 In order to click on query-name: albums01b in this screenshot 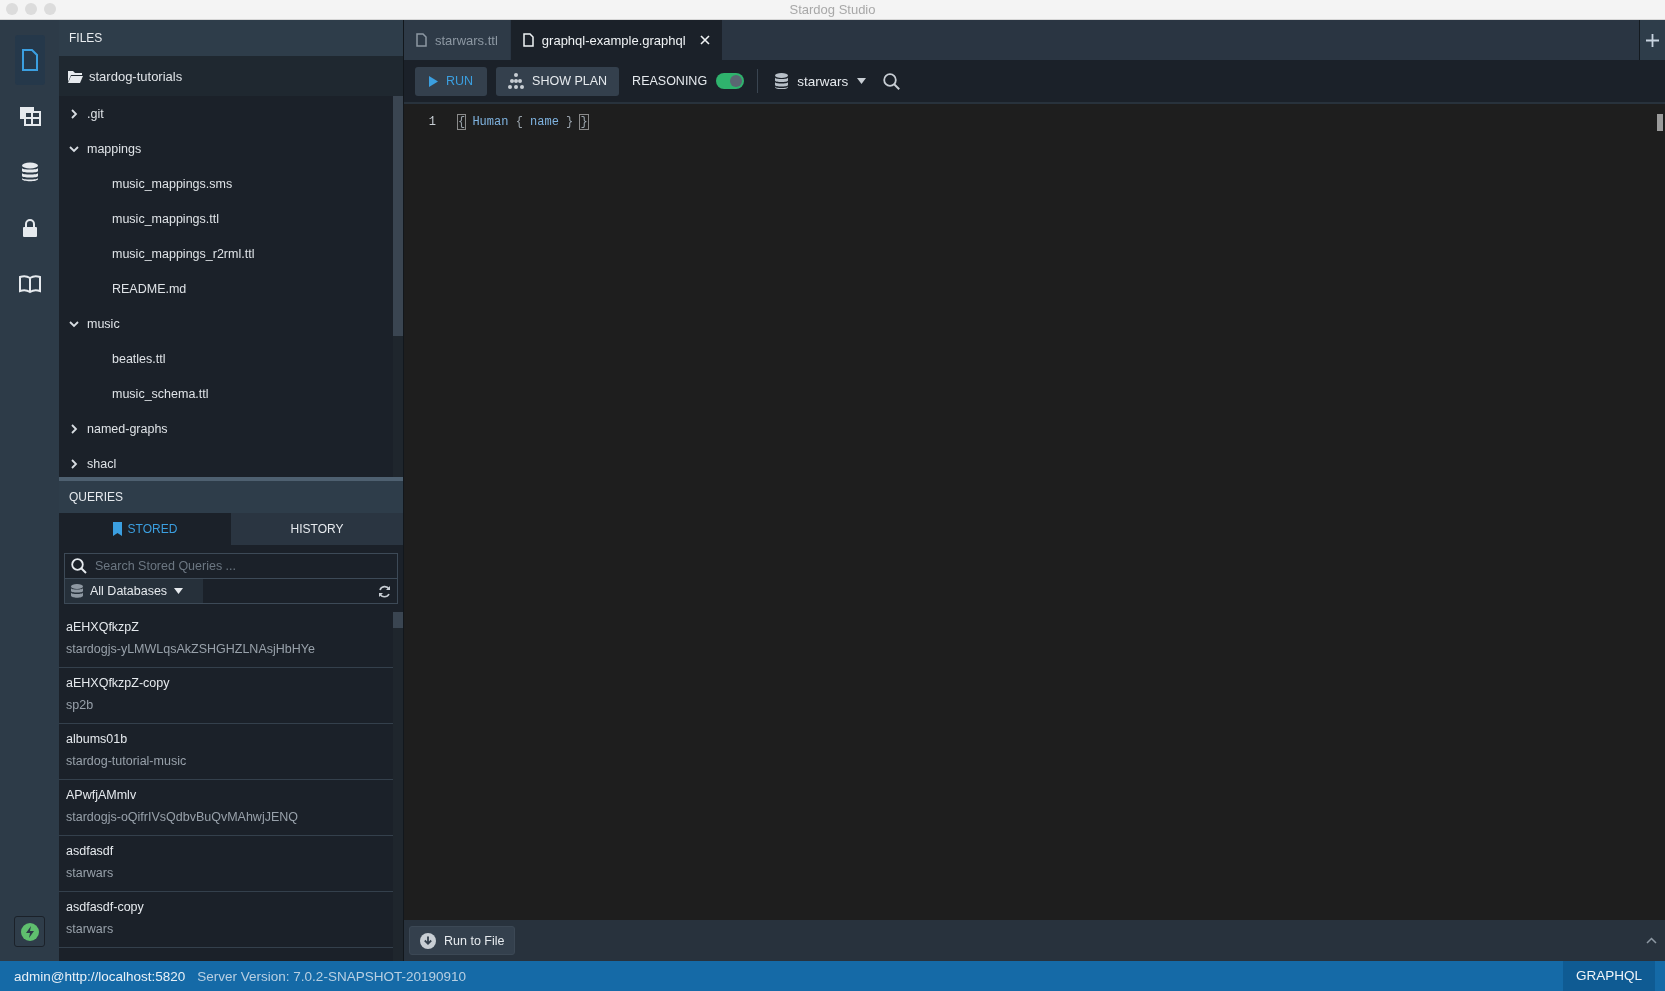, I will do `click(97, 739)`.